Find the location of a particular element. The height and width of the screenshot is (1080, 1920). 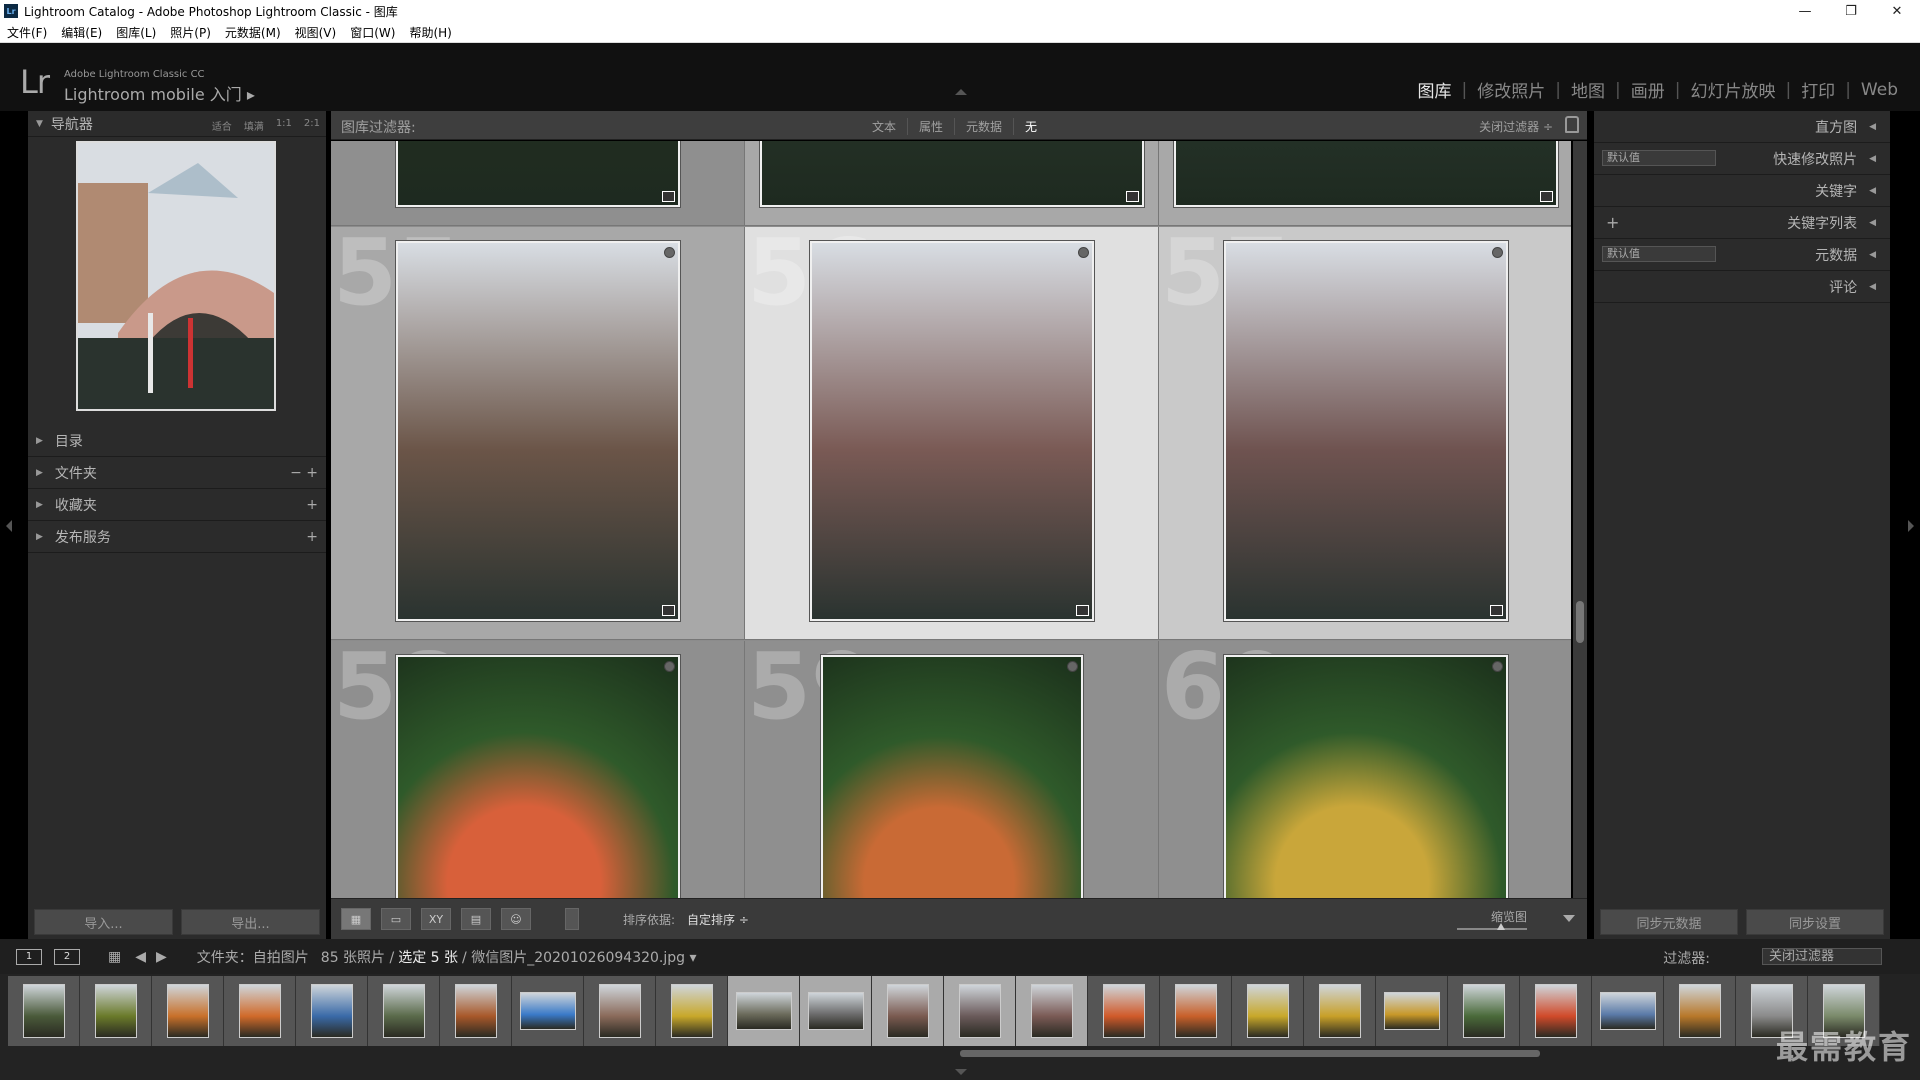

menu-photo: 照片(P) is located at coordinates (190, 32).